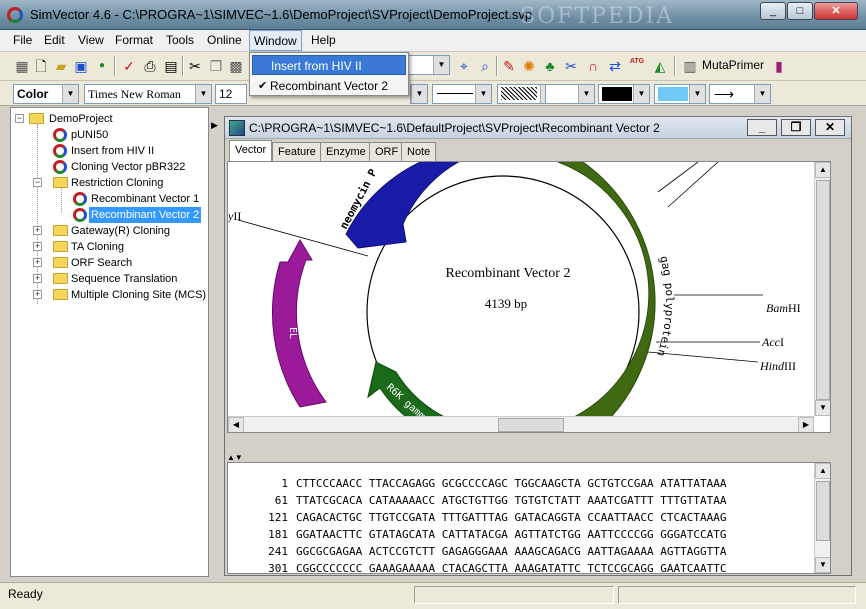  Describe the element at coordinates (464, 66) in the screenshot. I see `zoom-fit-icon: ⌖` at that location.